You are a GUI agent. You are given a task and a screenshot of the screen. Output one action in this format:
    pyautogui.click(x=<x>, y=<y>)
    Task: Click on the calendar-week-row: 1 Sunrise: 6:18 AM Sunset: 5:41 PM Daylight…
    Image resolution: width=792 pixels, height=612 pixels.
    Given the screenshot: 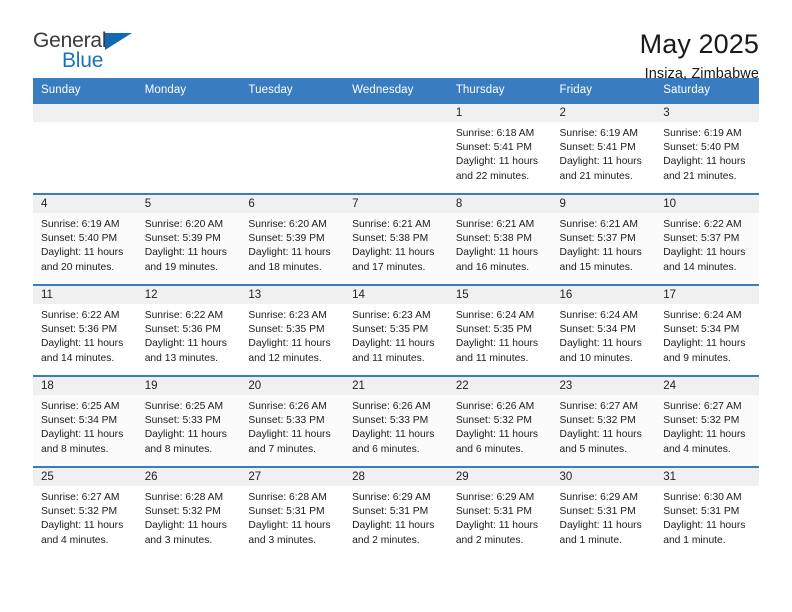 What is the action you would take?
    pyautogui.click(x=396, y=148)
    